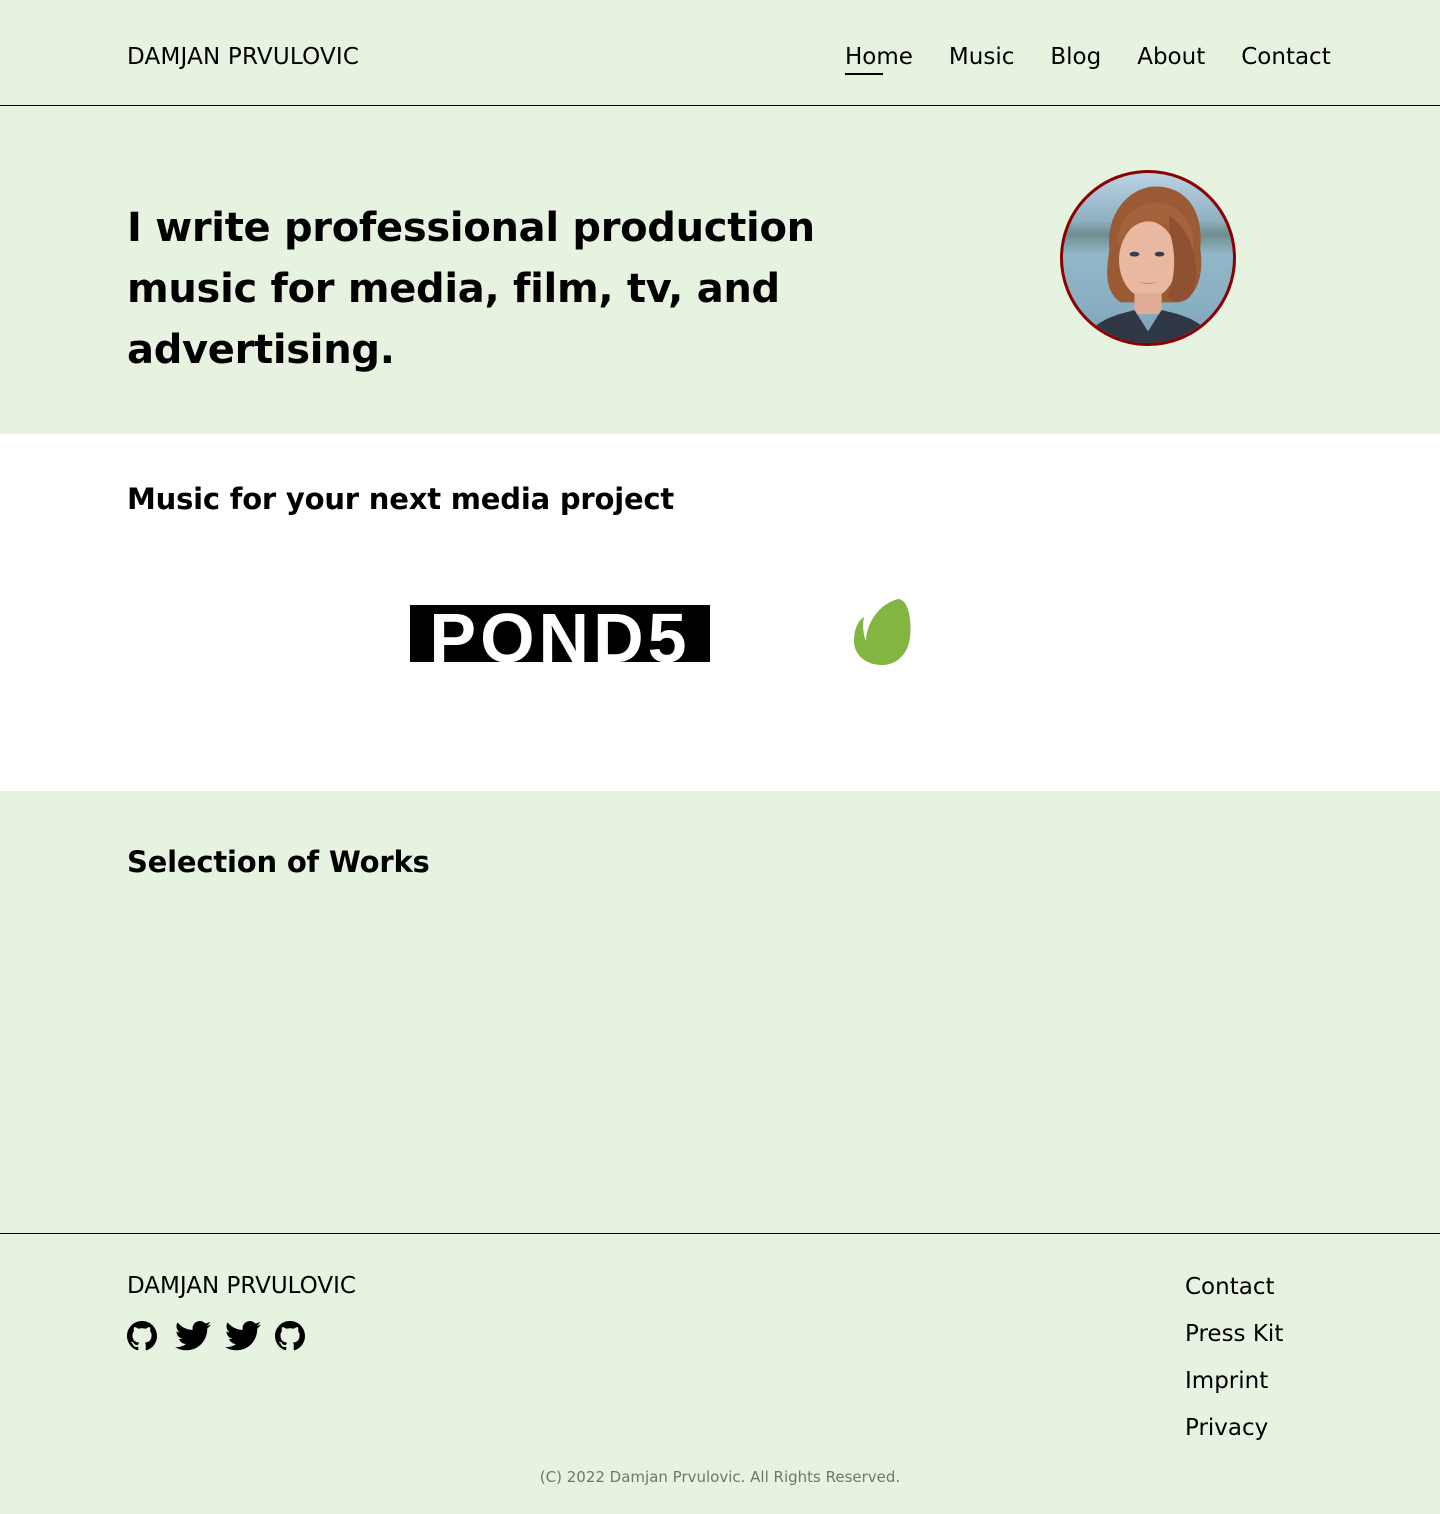 The width and height of the screenshot is (1440, 1514). What do you see at coordinates (1234, 1428) in the screenshot?
I see `footer-link-privacy: Privacy` at bounding box center [1234, 1428].